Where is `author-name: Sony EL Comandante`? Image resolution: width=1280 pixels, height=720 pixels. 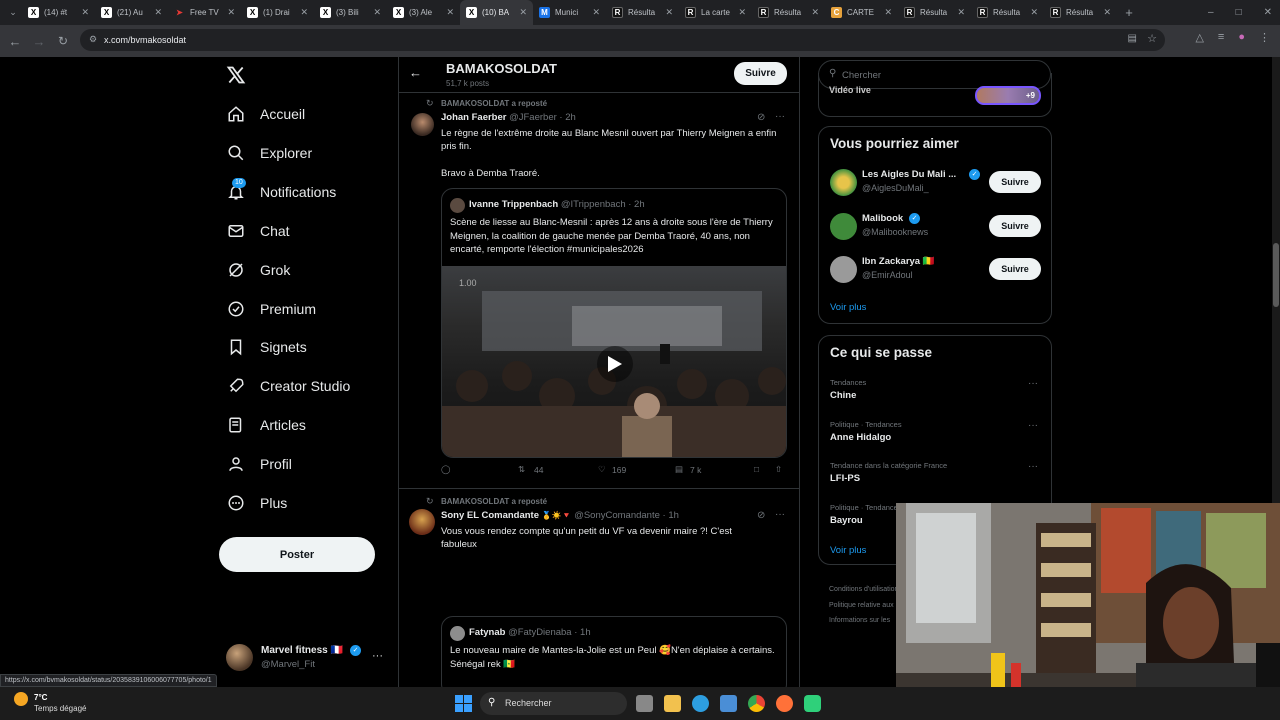 author-name: Sony EL Comandante is located at coordinates (490, 515).